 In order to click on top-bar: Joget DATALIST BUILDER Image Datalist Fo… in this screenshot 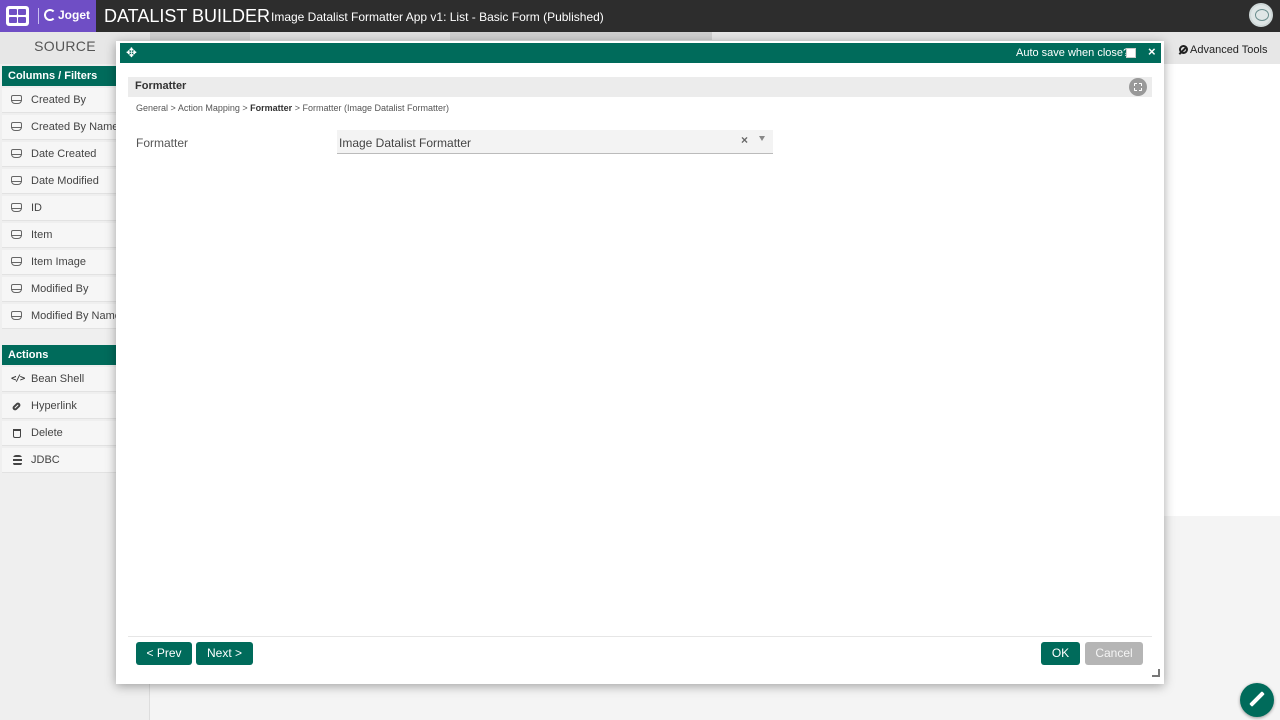, I will do `click(640, 16)`.